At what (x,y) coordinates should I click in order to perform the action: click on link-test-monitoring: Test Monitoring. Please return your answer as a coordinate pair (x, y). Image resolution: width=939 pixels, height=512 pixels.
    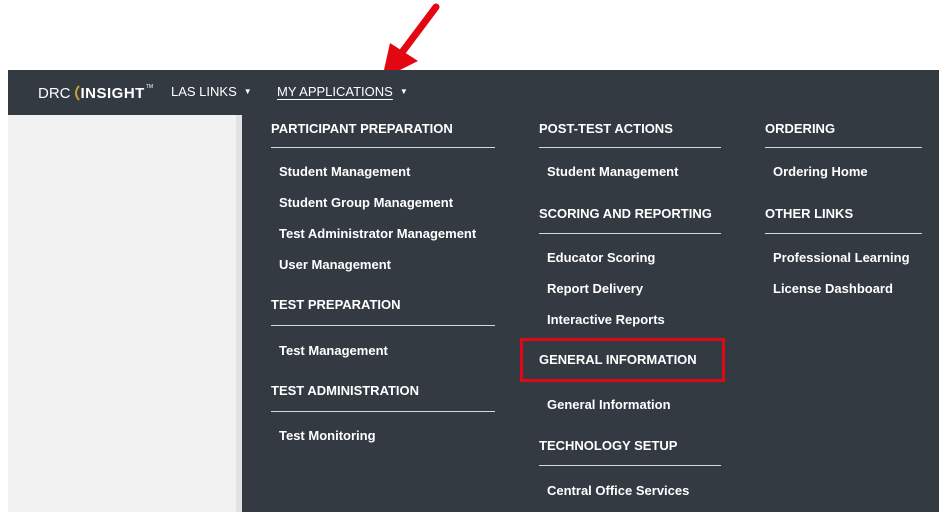
    Looking at the image, I should click on (327, 435).